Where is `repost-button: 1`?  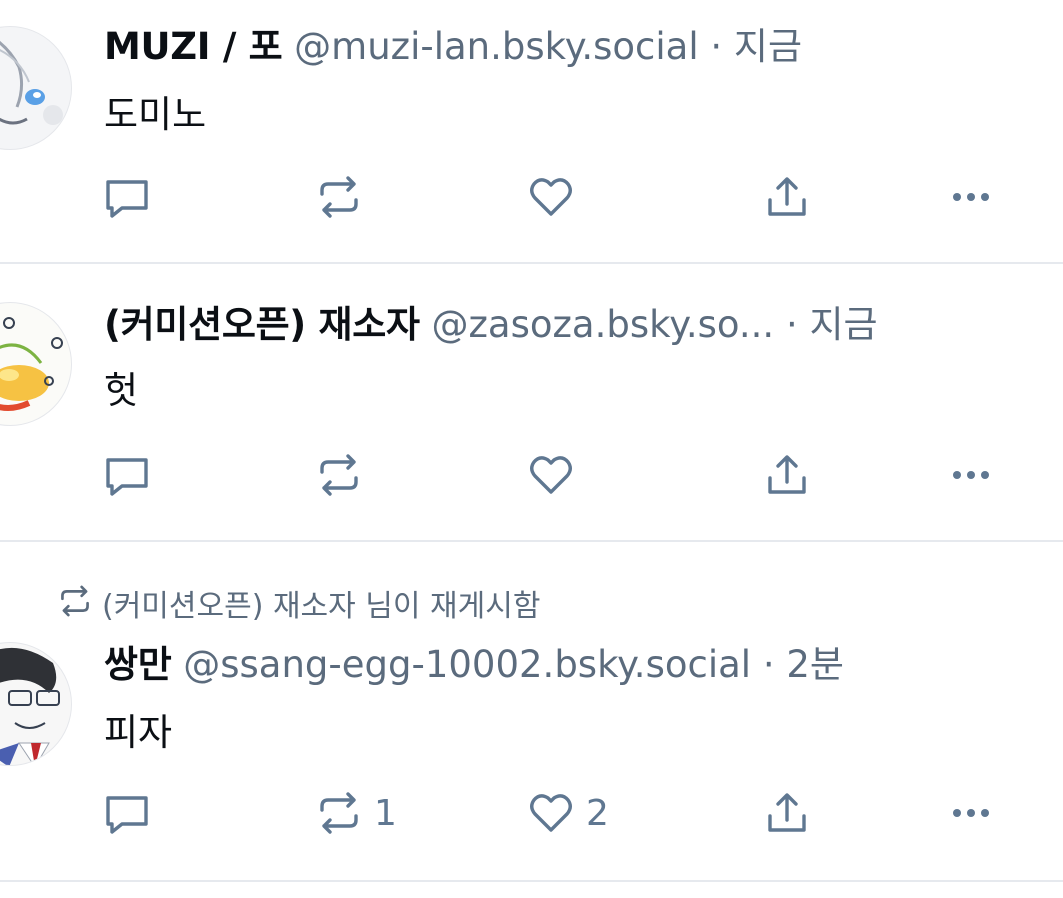 repost-button: 1 is located at coordinates (356, 813).